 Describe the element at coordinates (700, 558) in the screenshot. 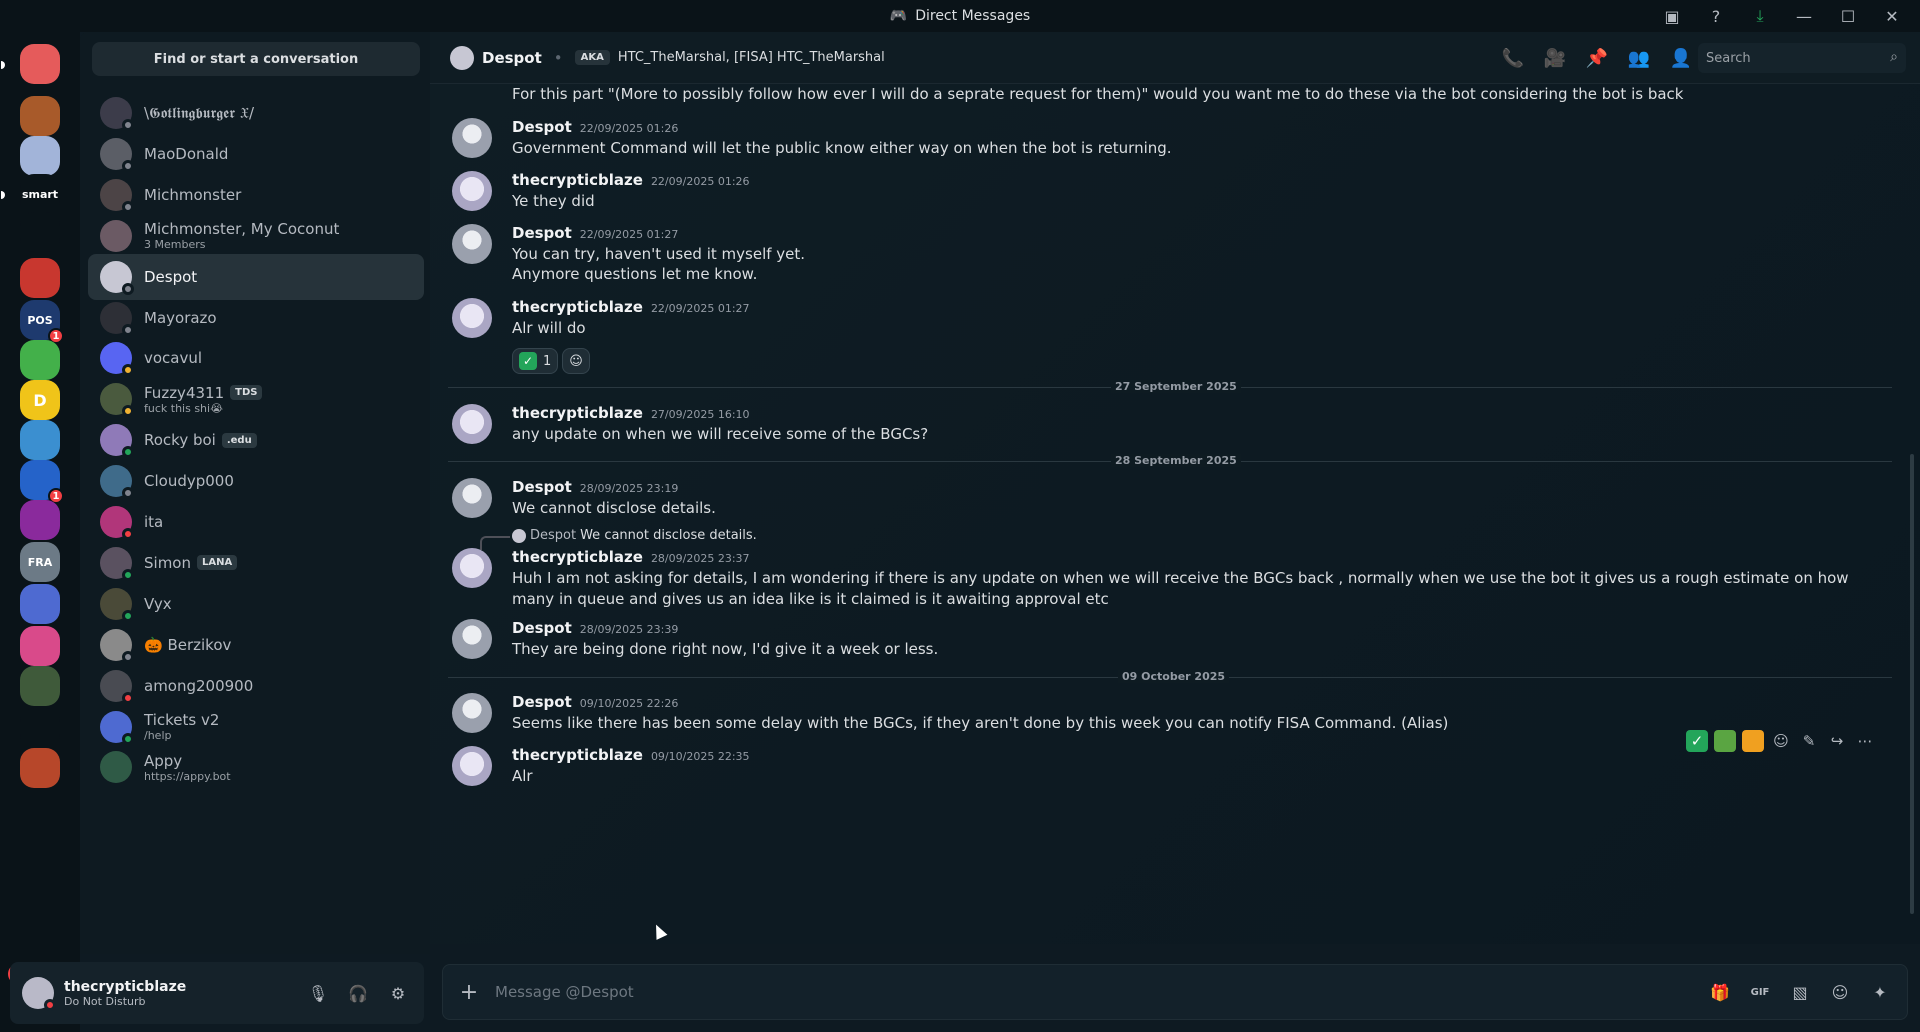

I see `message-timestamp: 28/09/2025 23:37` at that location.